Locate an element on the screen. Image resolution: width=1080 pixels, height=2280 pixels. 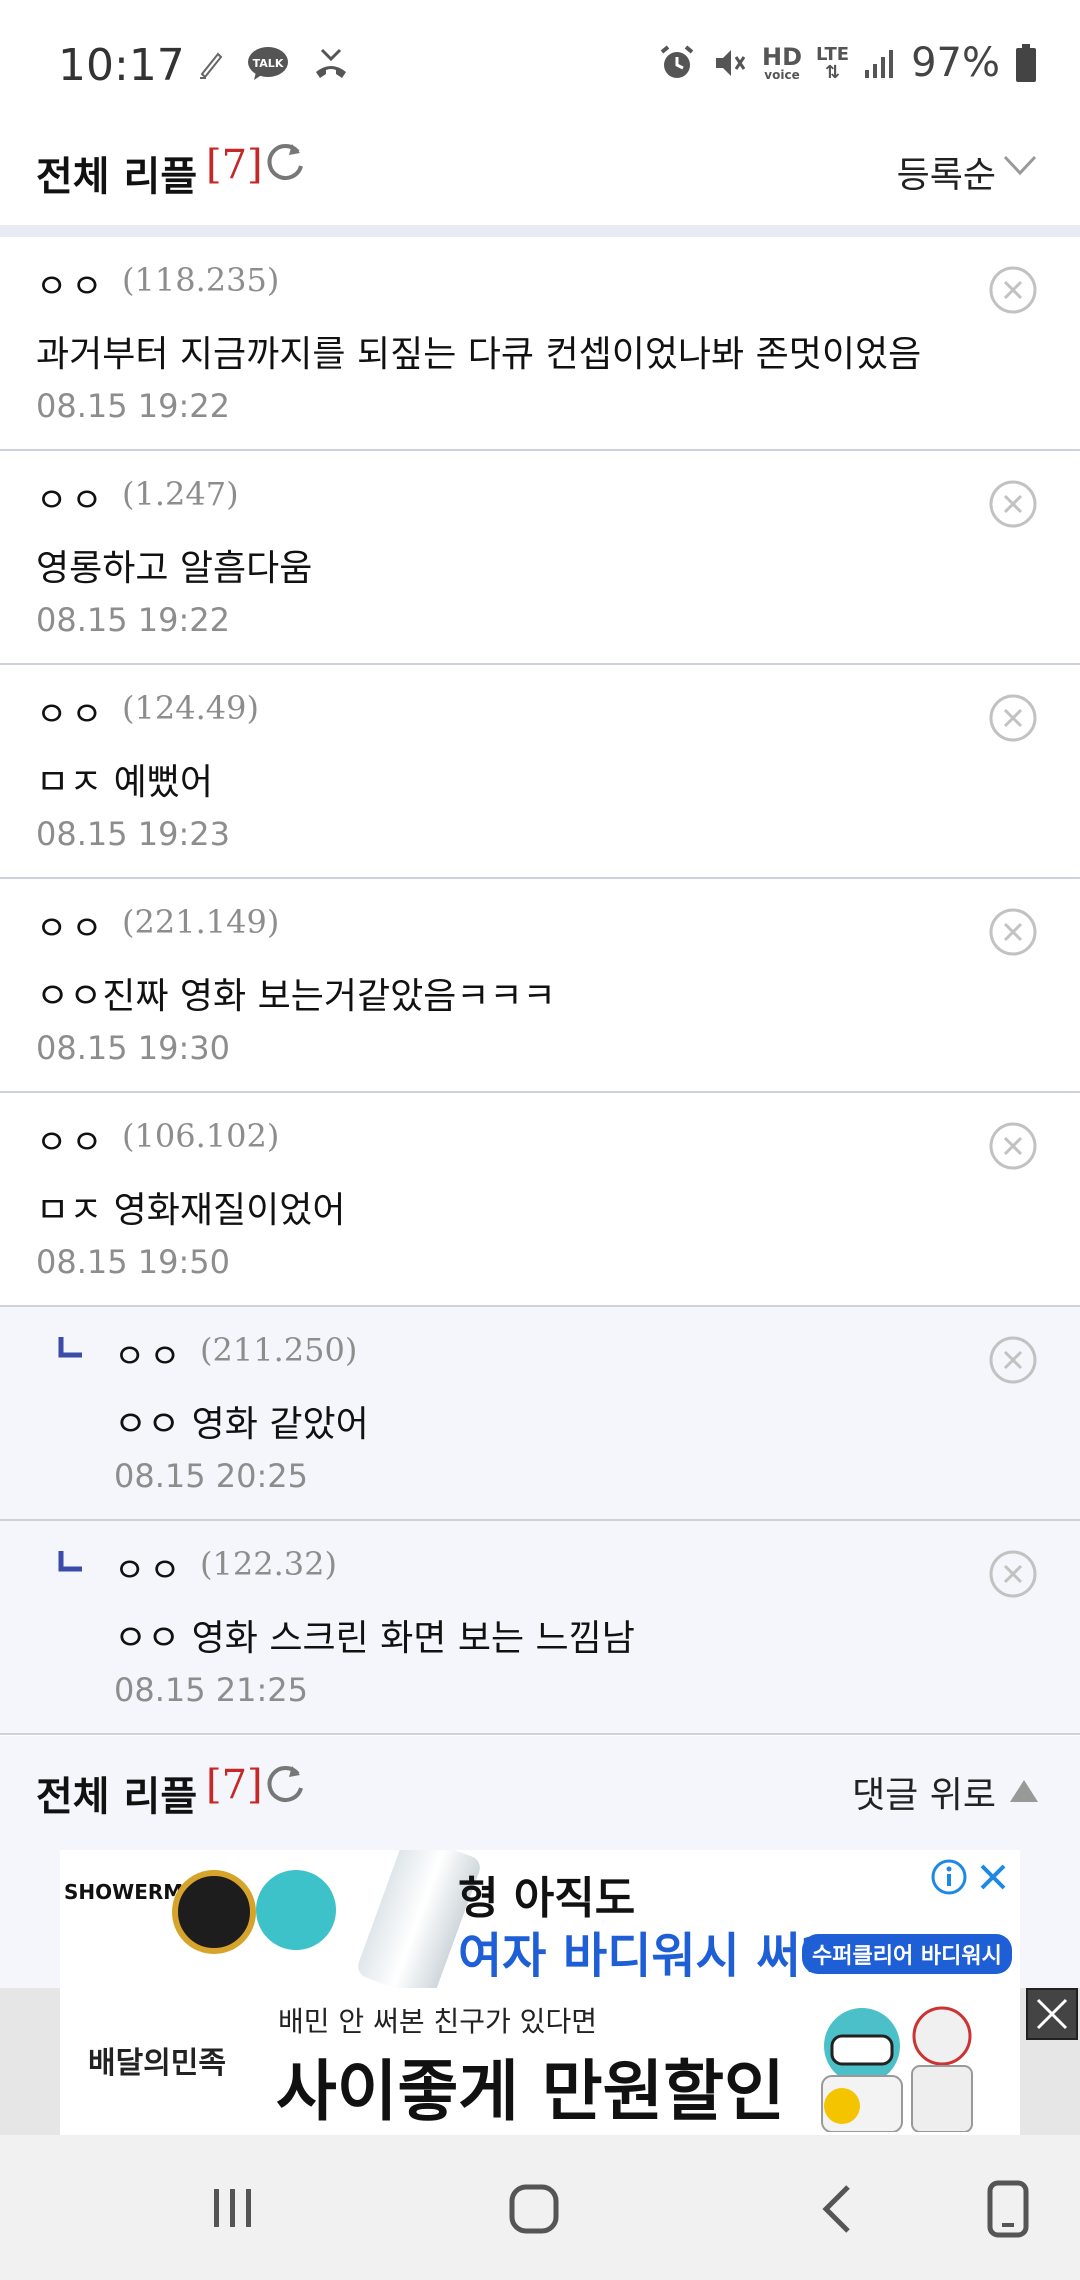
system-nav-bar is located at coordinates (540, 2207).